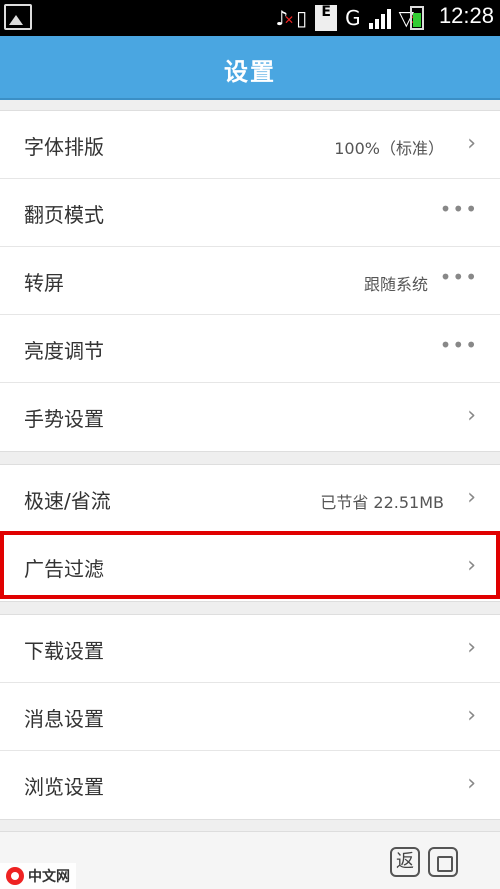 The width and height of the screenshot is (500, 889). What do you see at coordinates (379, 18) in the screenshot?
I see `signal-strength-icon` at bounding box center [379, 18].